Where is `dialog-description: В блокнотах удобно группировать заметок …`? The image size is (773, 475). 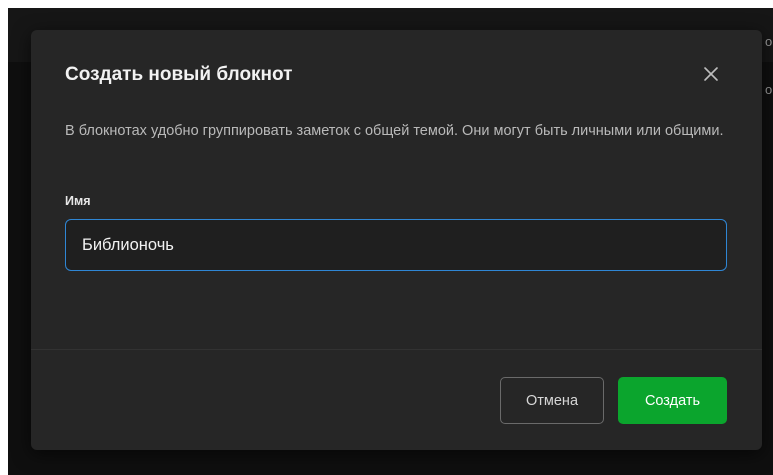
dialog-description: В блокнотах удобно группировать заметок … is located at coordinates (394, 131).